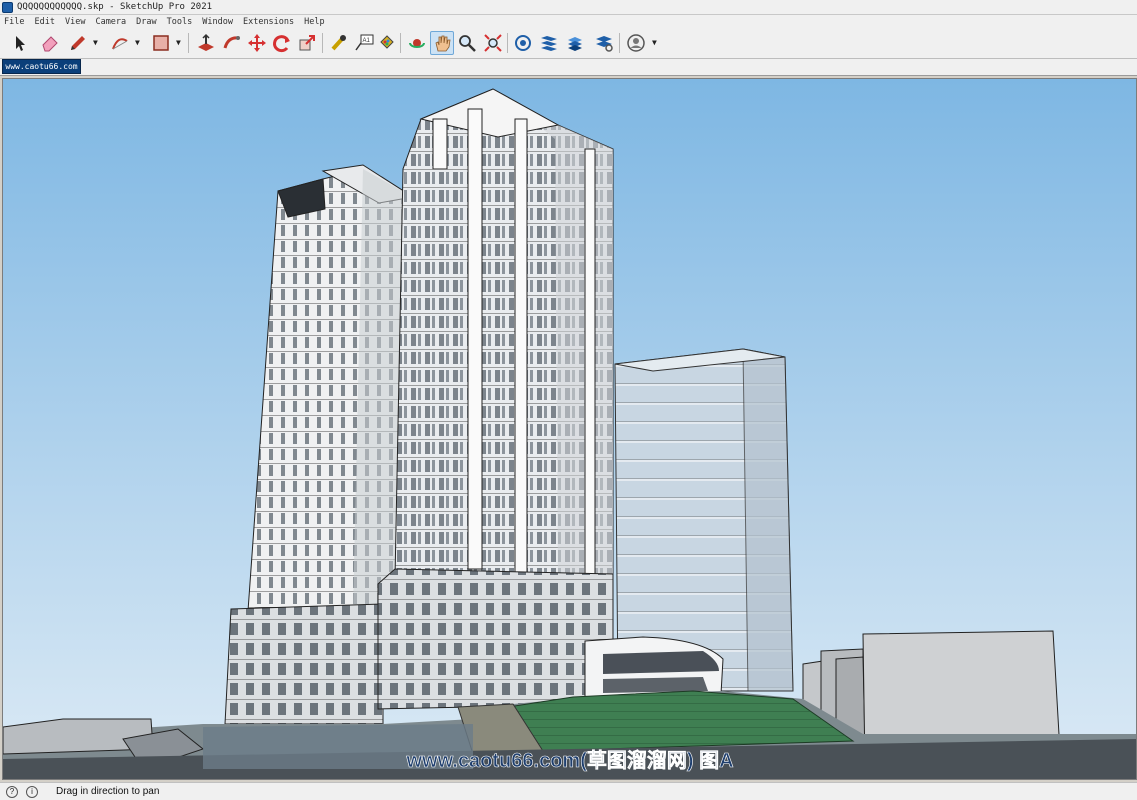  I want to click on curved-podium-building, so click(654, 667).